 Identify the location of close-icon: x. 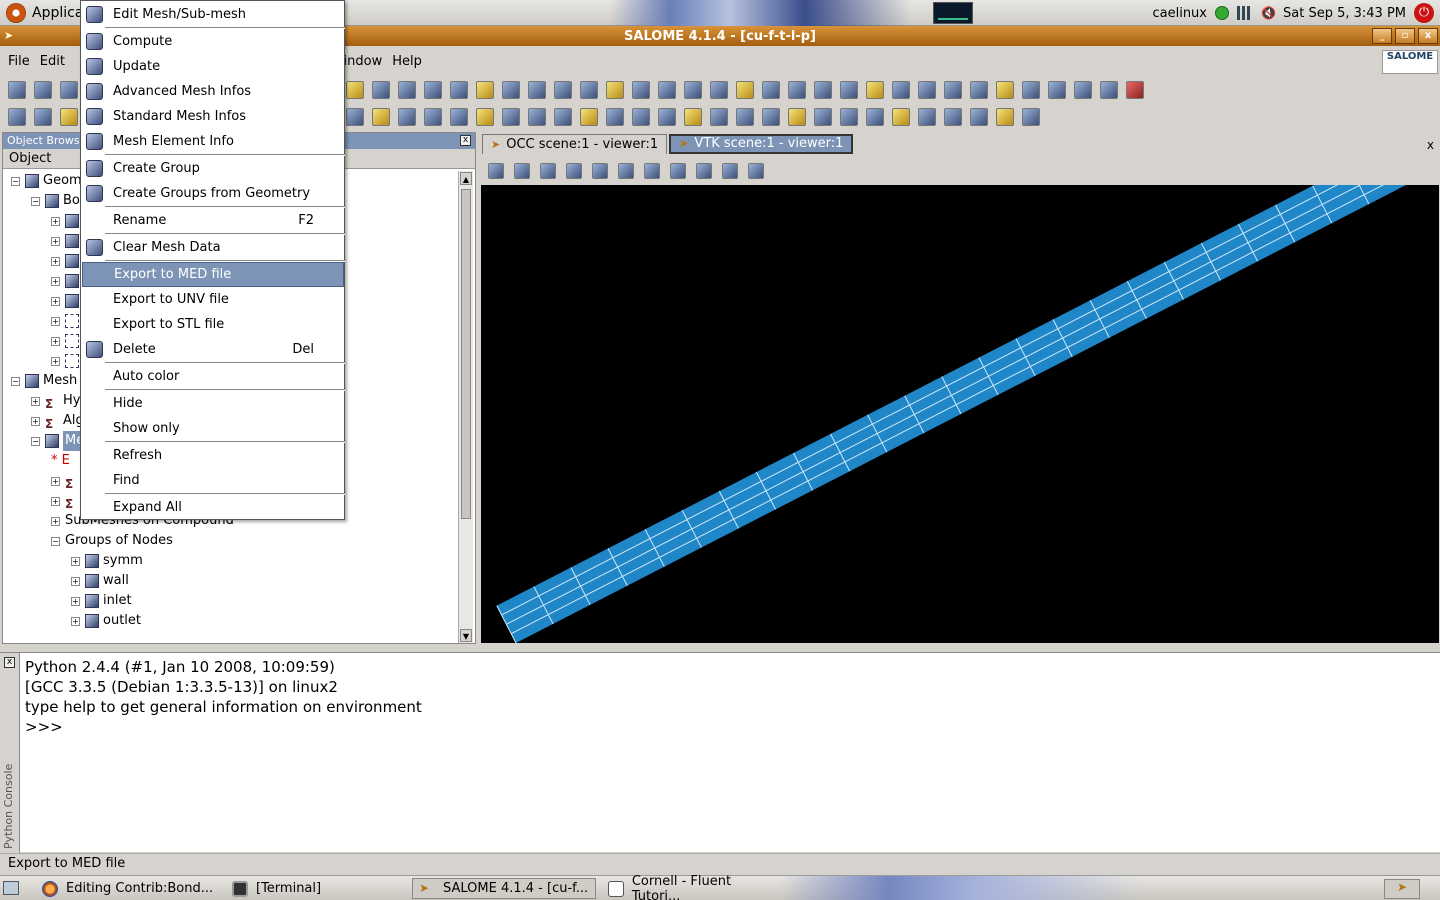
(465, 140).